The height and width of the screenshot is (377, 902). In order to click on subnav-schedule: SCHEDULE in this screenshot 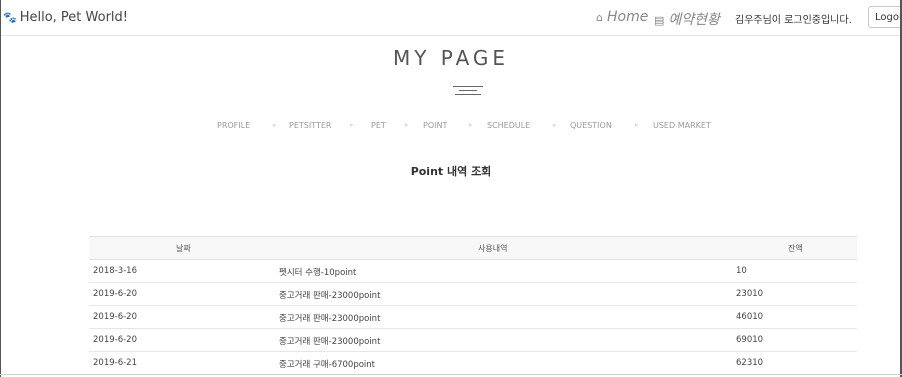, I will do `click(508, 125)`.